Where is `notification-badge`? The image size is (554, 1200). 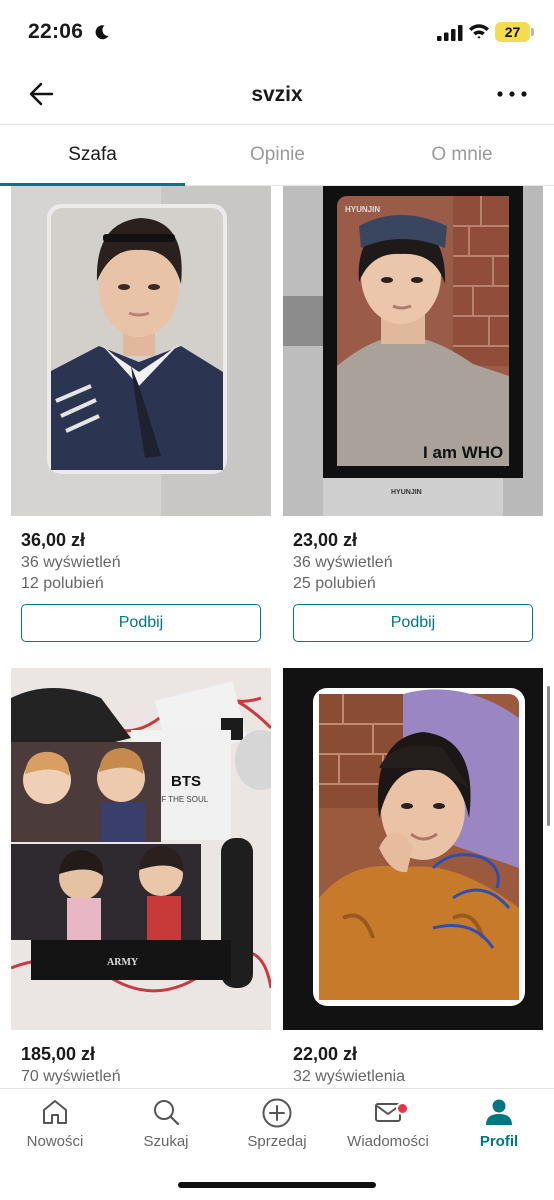
notification-badge is located at coordinates (402, 1108).